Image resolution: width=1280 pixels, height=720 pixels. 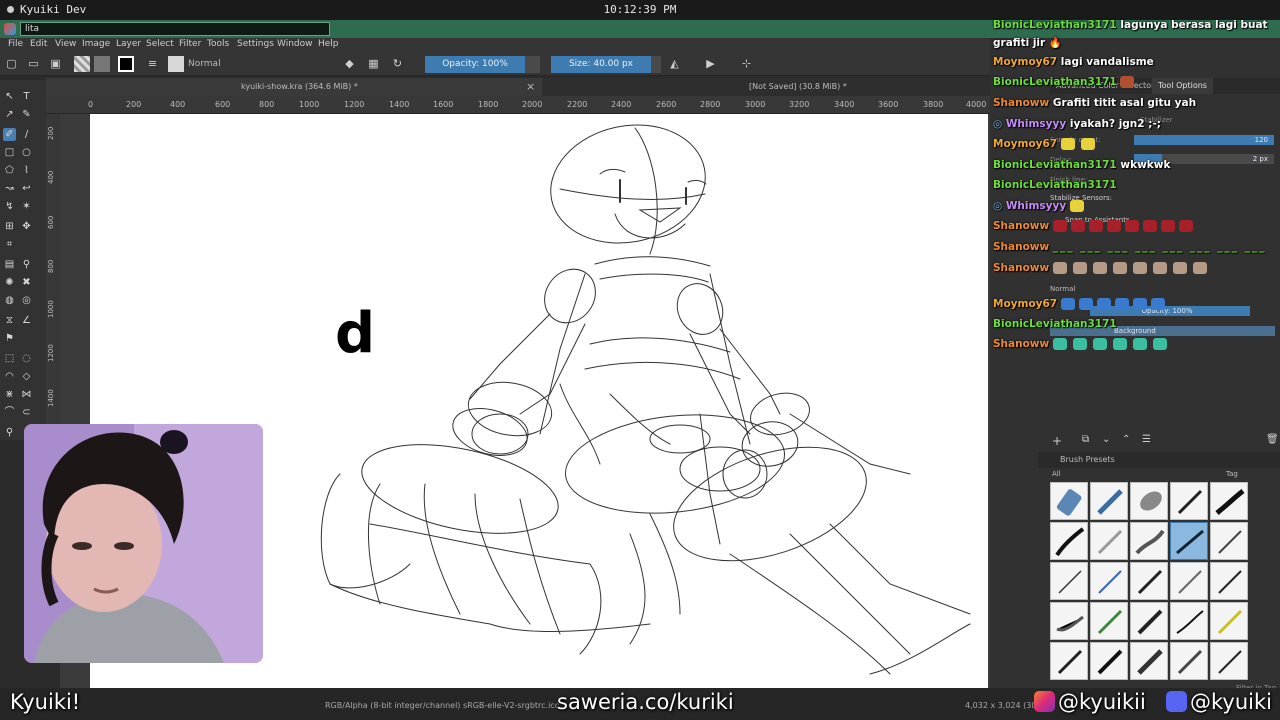 I want to click on menu-image: Image, so click(x=96, y=44).